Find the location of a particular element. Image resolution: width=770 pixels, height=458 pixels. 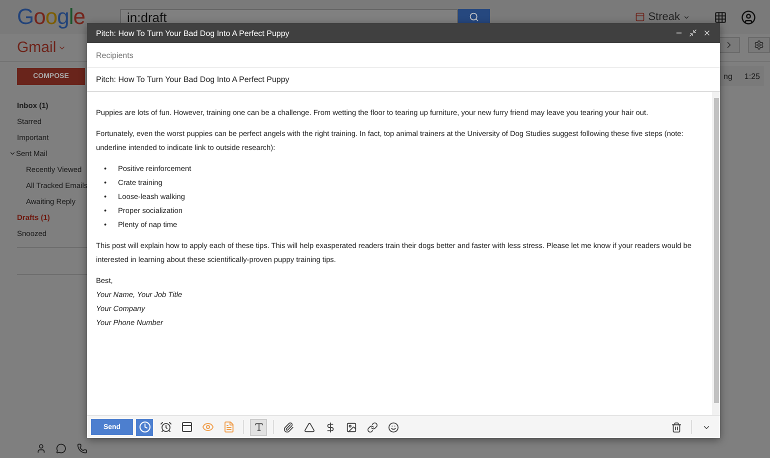

subject-field: Pitch: How To Turn Your Bad Dog Into A Perfect Puppy is located at coordinates (403, 80).